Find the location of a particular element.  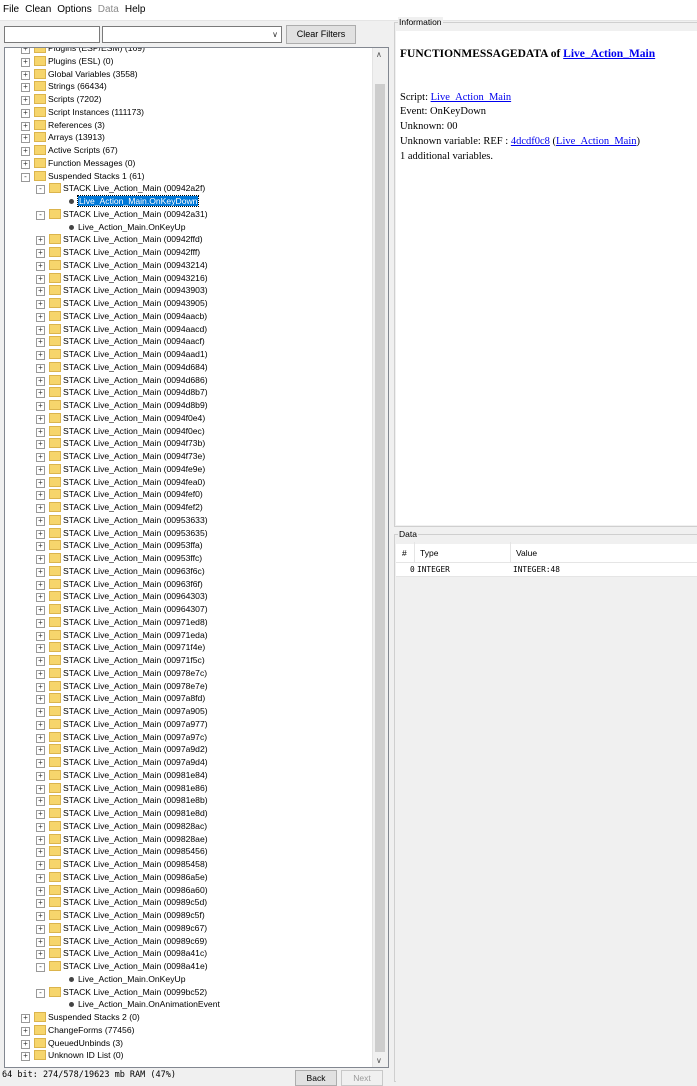

tree-label: STACK Live_Action_Main (00943905) is located at coordinates (135, 303).